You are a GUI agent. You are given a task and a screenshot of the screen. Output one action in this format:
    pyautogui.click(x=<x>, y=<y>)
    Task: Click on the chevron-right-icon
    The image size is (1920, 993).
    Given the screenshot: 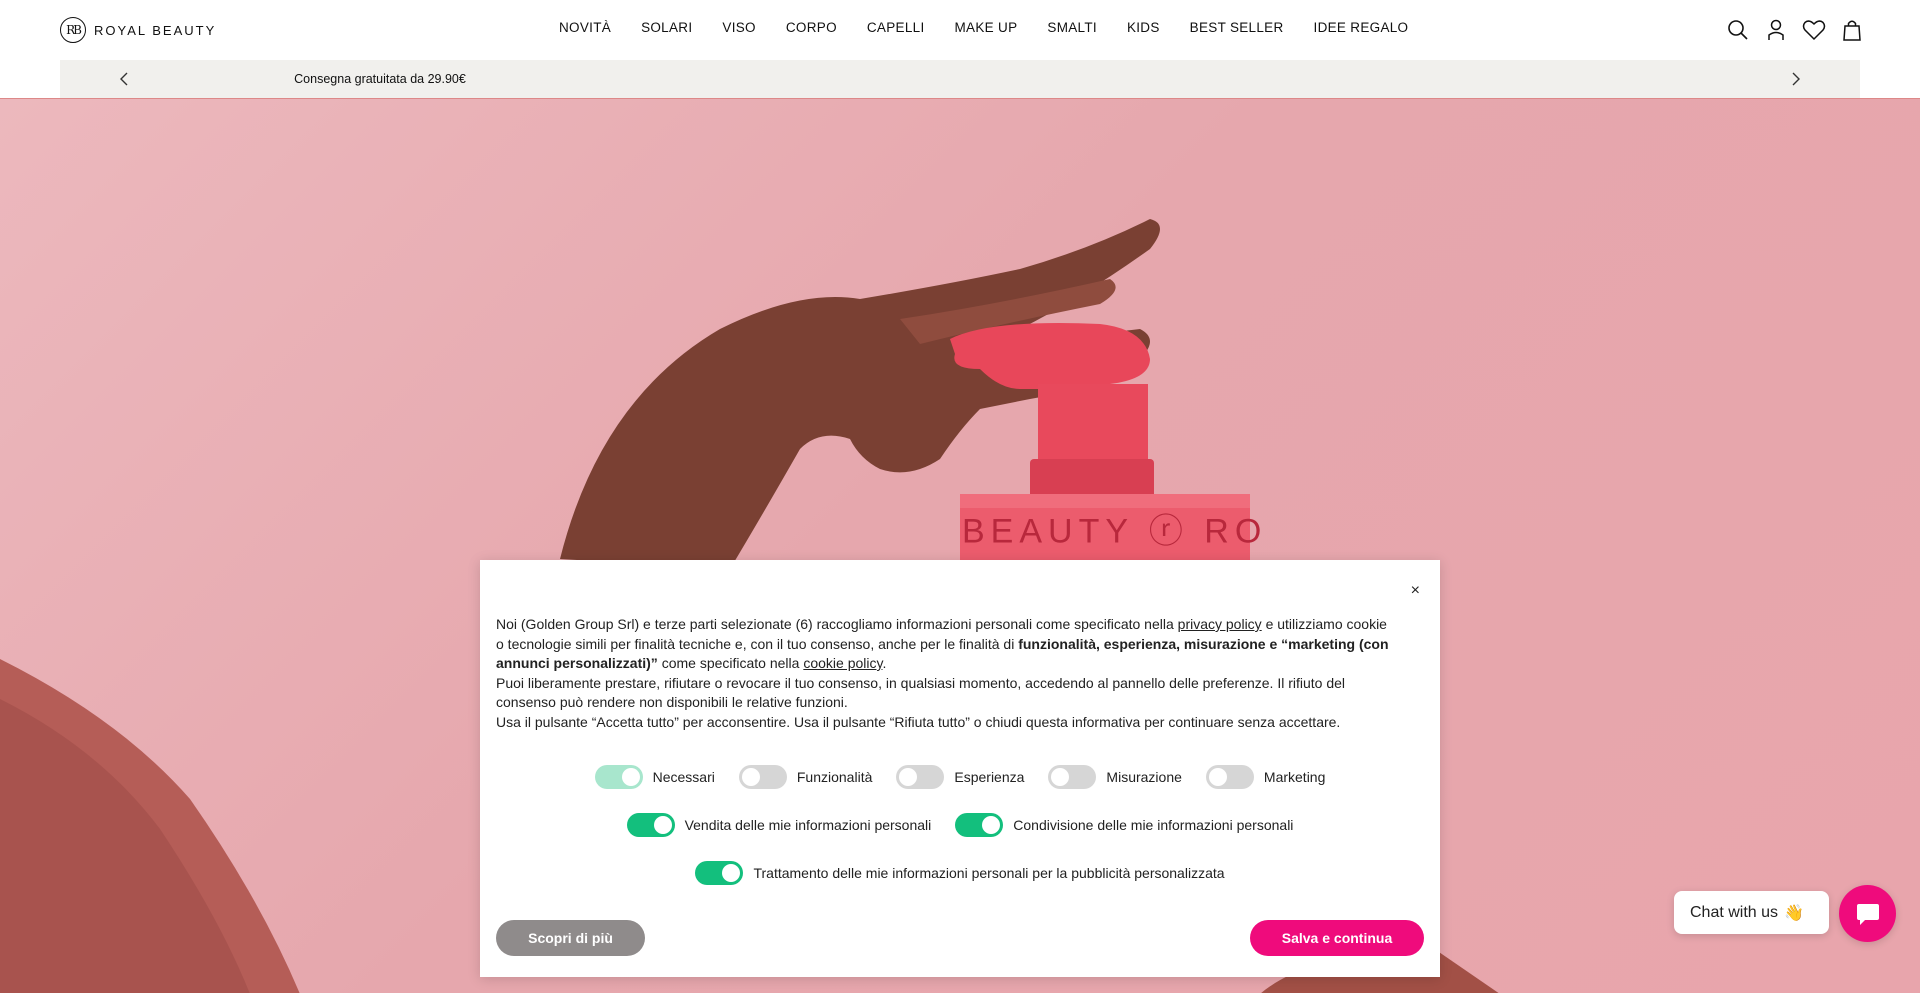 What is the action you would take?
    pyautogui.click(x=1796, y=79)
    